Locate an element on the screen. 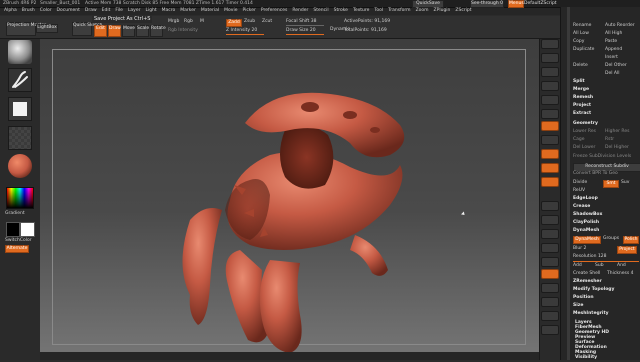  blur-slider: Blur 2 is located at coordinates (579, 248).